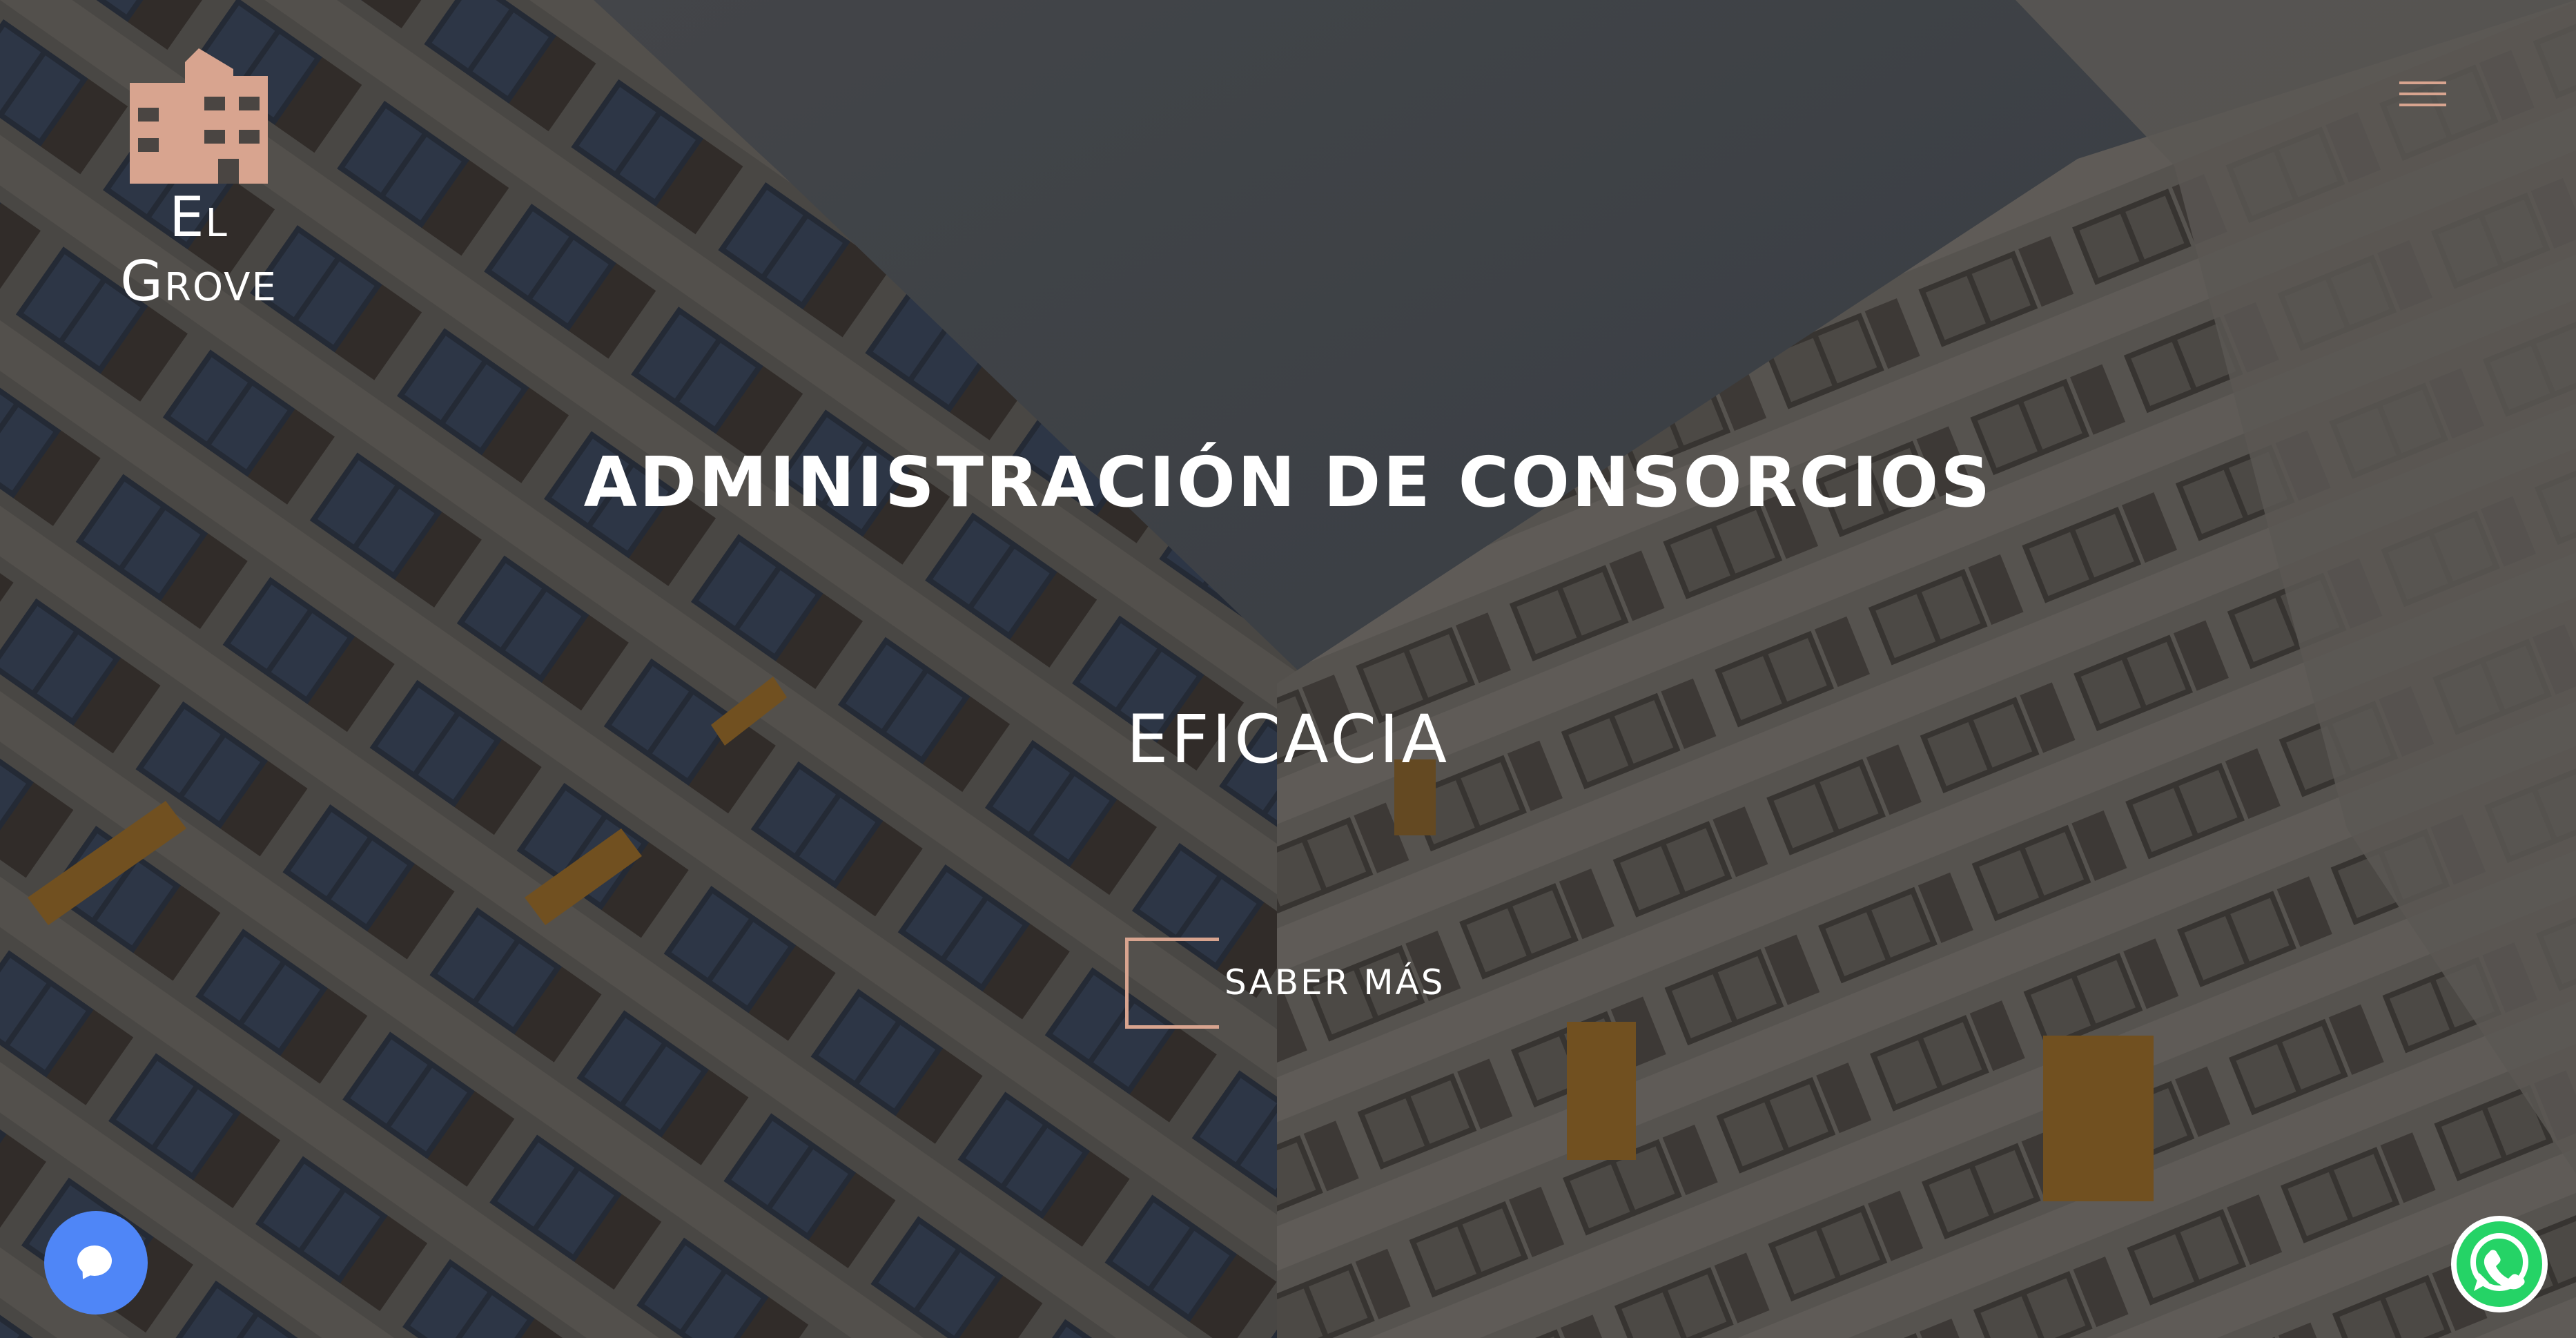  Describe the element at coordinates (2499, 1264) in the screenshot. I see `whatsapp-icon` at that location.